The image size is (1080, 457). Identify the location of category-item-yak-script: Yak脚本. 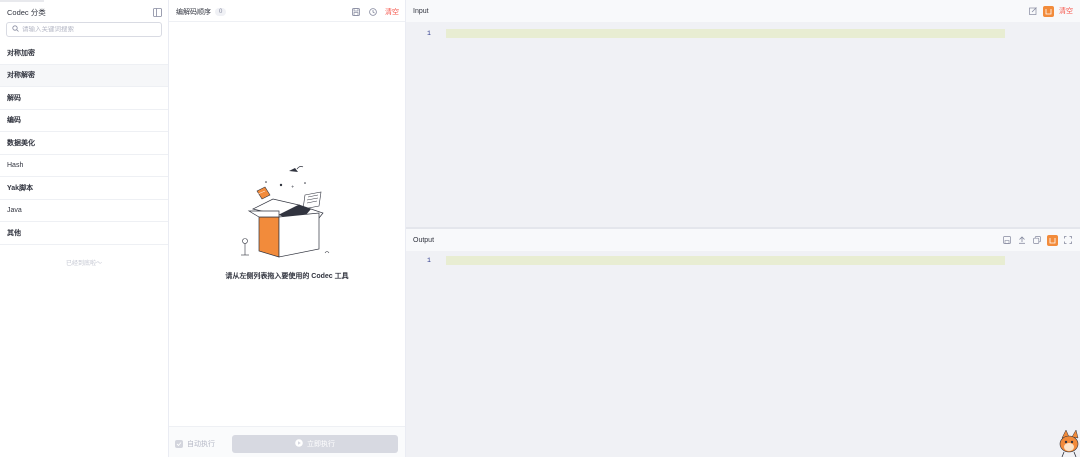
(84, 188).